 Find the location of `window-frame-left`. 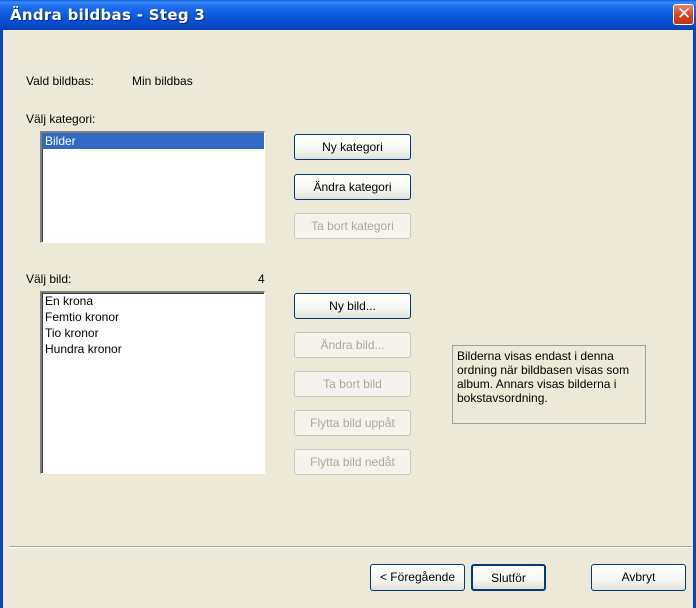

window-frame-left is located at coordinates (1, 319).